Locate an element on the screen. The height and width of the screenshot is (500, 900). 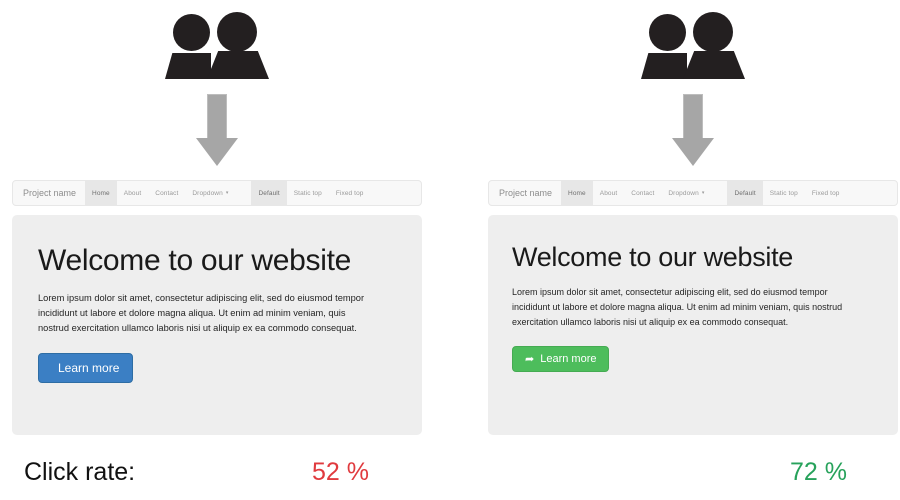
learn-more-button: Learn more is located at coordinates (86, 367).